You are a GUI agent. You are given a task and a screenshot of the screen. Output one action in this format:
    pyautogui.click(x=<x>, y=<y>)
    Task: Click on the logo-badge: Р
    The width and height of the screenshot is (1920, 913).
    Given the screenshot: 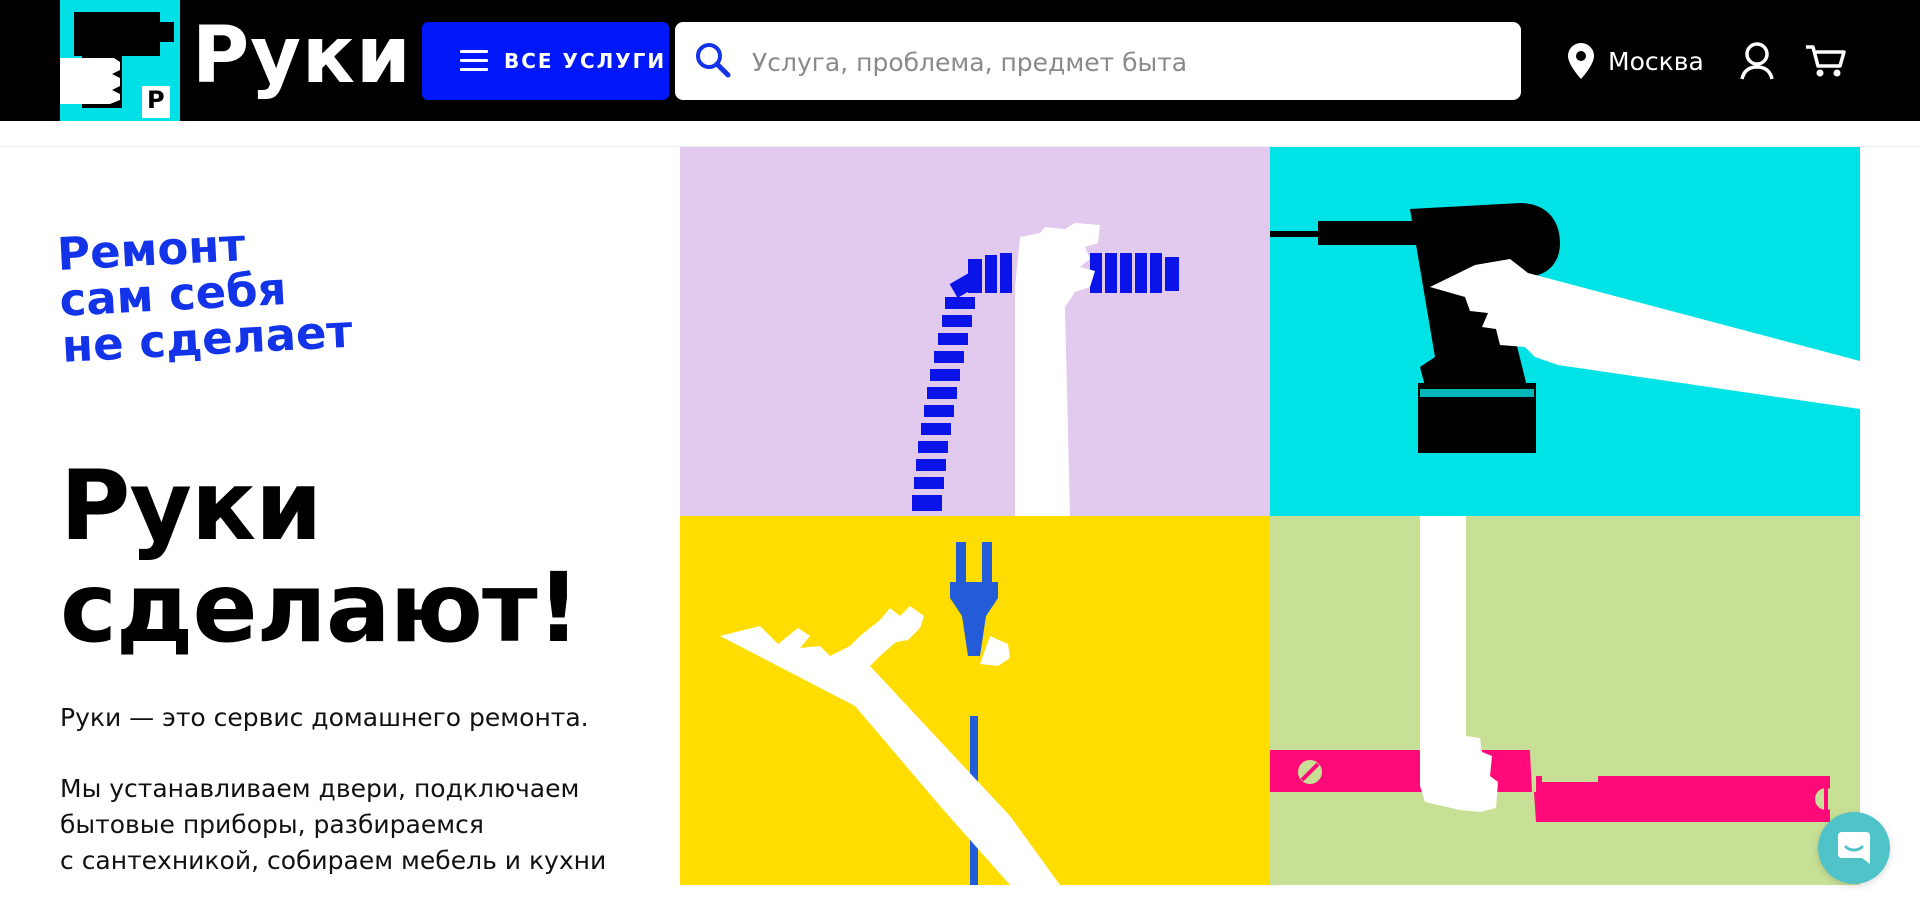 What is the action you would take?
    pyautogui.click(x=156, y=100)
    